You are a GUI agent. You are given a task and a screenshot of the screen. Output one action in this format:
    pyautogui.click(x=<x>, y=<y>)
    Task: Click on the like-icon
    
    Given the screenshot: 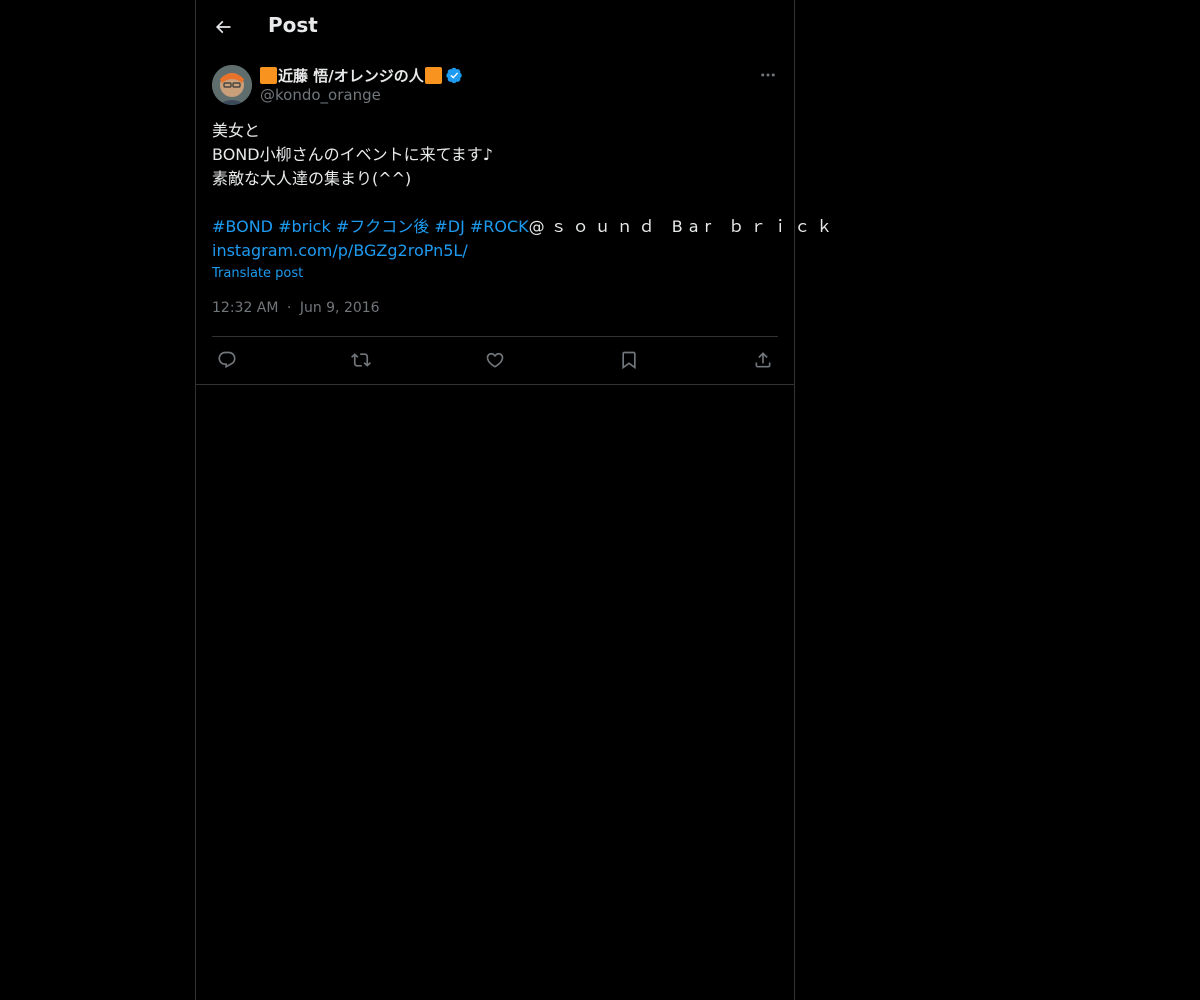 What is the action you would take?
    pyautogui.click(x=495, y=360)
    